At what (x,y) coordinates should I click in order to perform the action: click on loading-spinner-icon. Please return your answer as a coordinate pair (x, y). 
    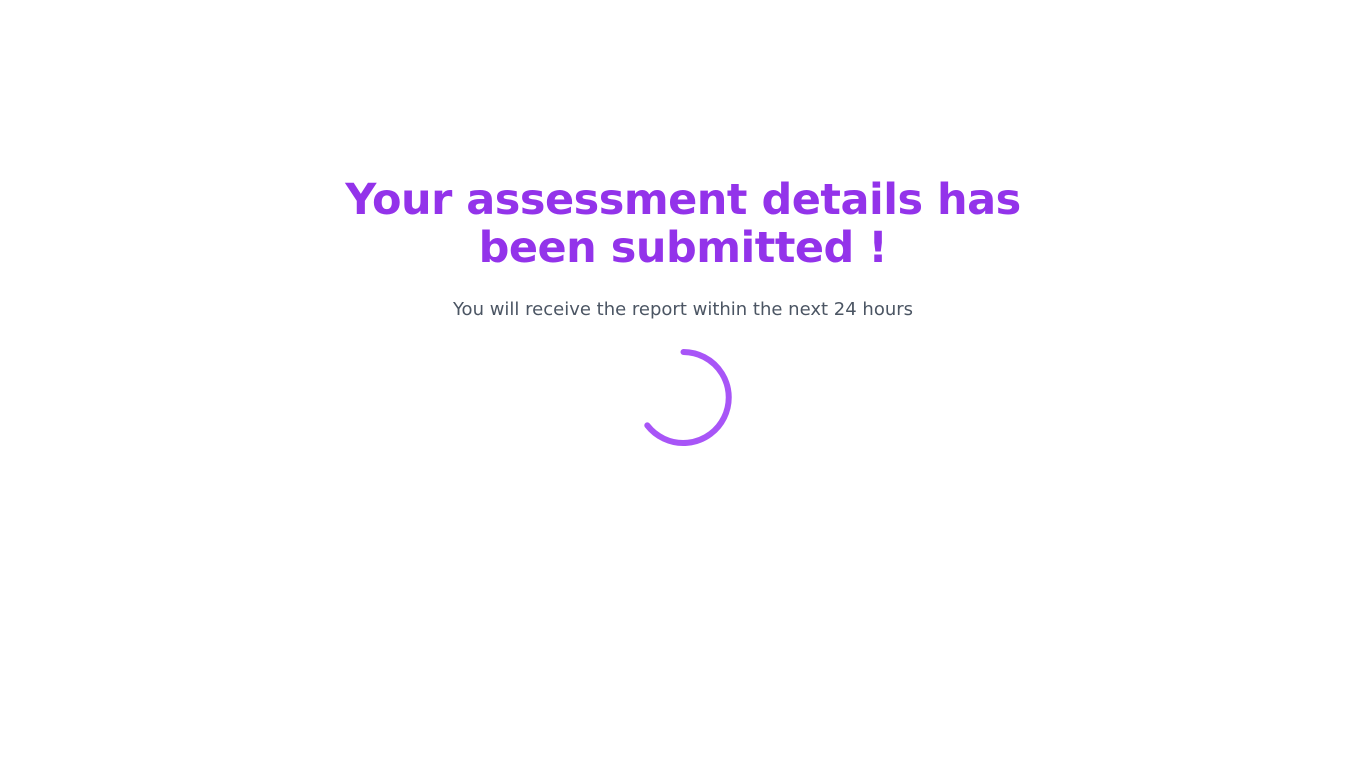
    Looking at the image, I should click on (688, 397).